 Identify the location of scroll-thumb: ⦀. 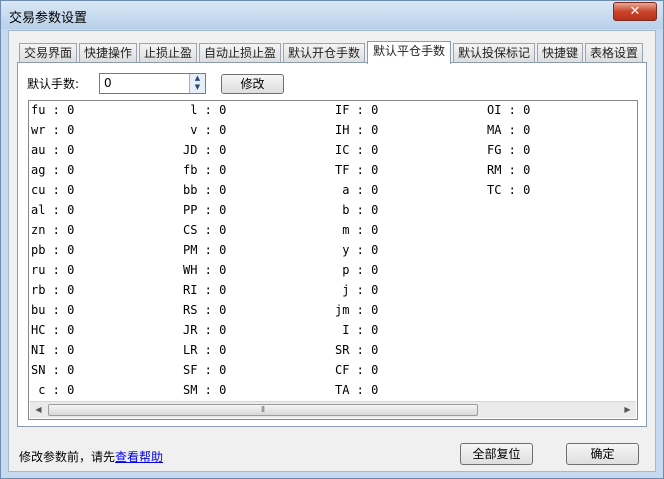
(263, 410).